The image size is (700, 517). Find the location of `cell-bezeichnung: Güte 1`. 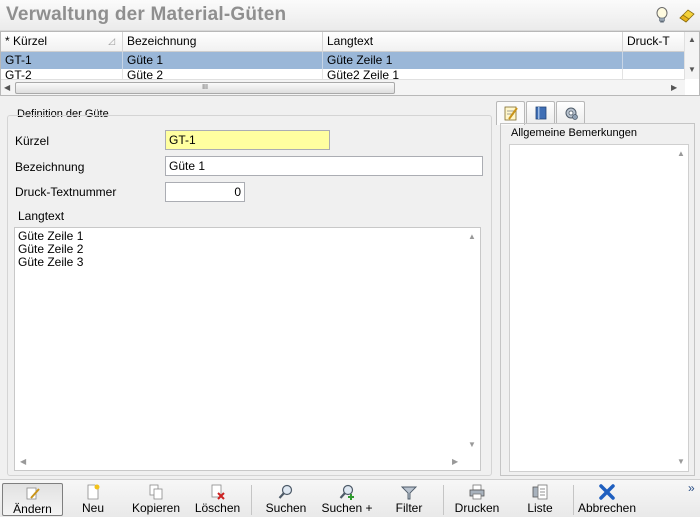

cell-bezeichnung: Güte 1 is located at coordinates (223, 60).